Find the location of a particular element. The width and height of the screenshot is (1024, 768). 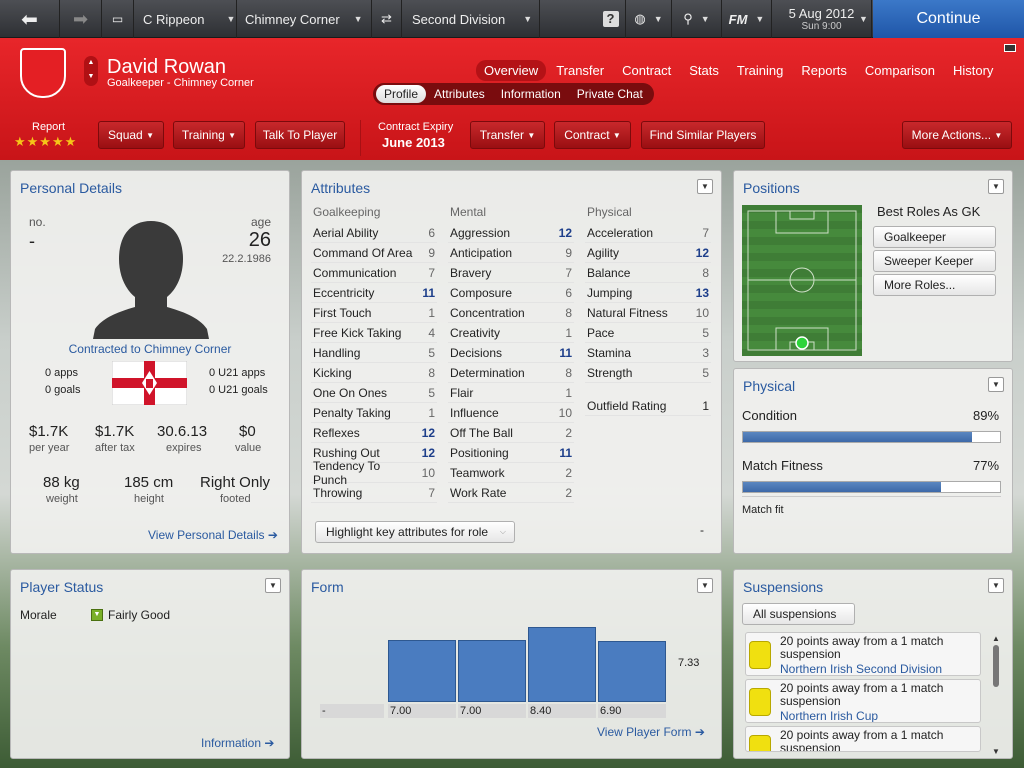

tab-reports: Reports is located at coordinates (824, 70).